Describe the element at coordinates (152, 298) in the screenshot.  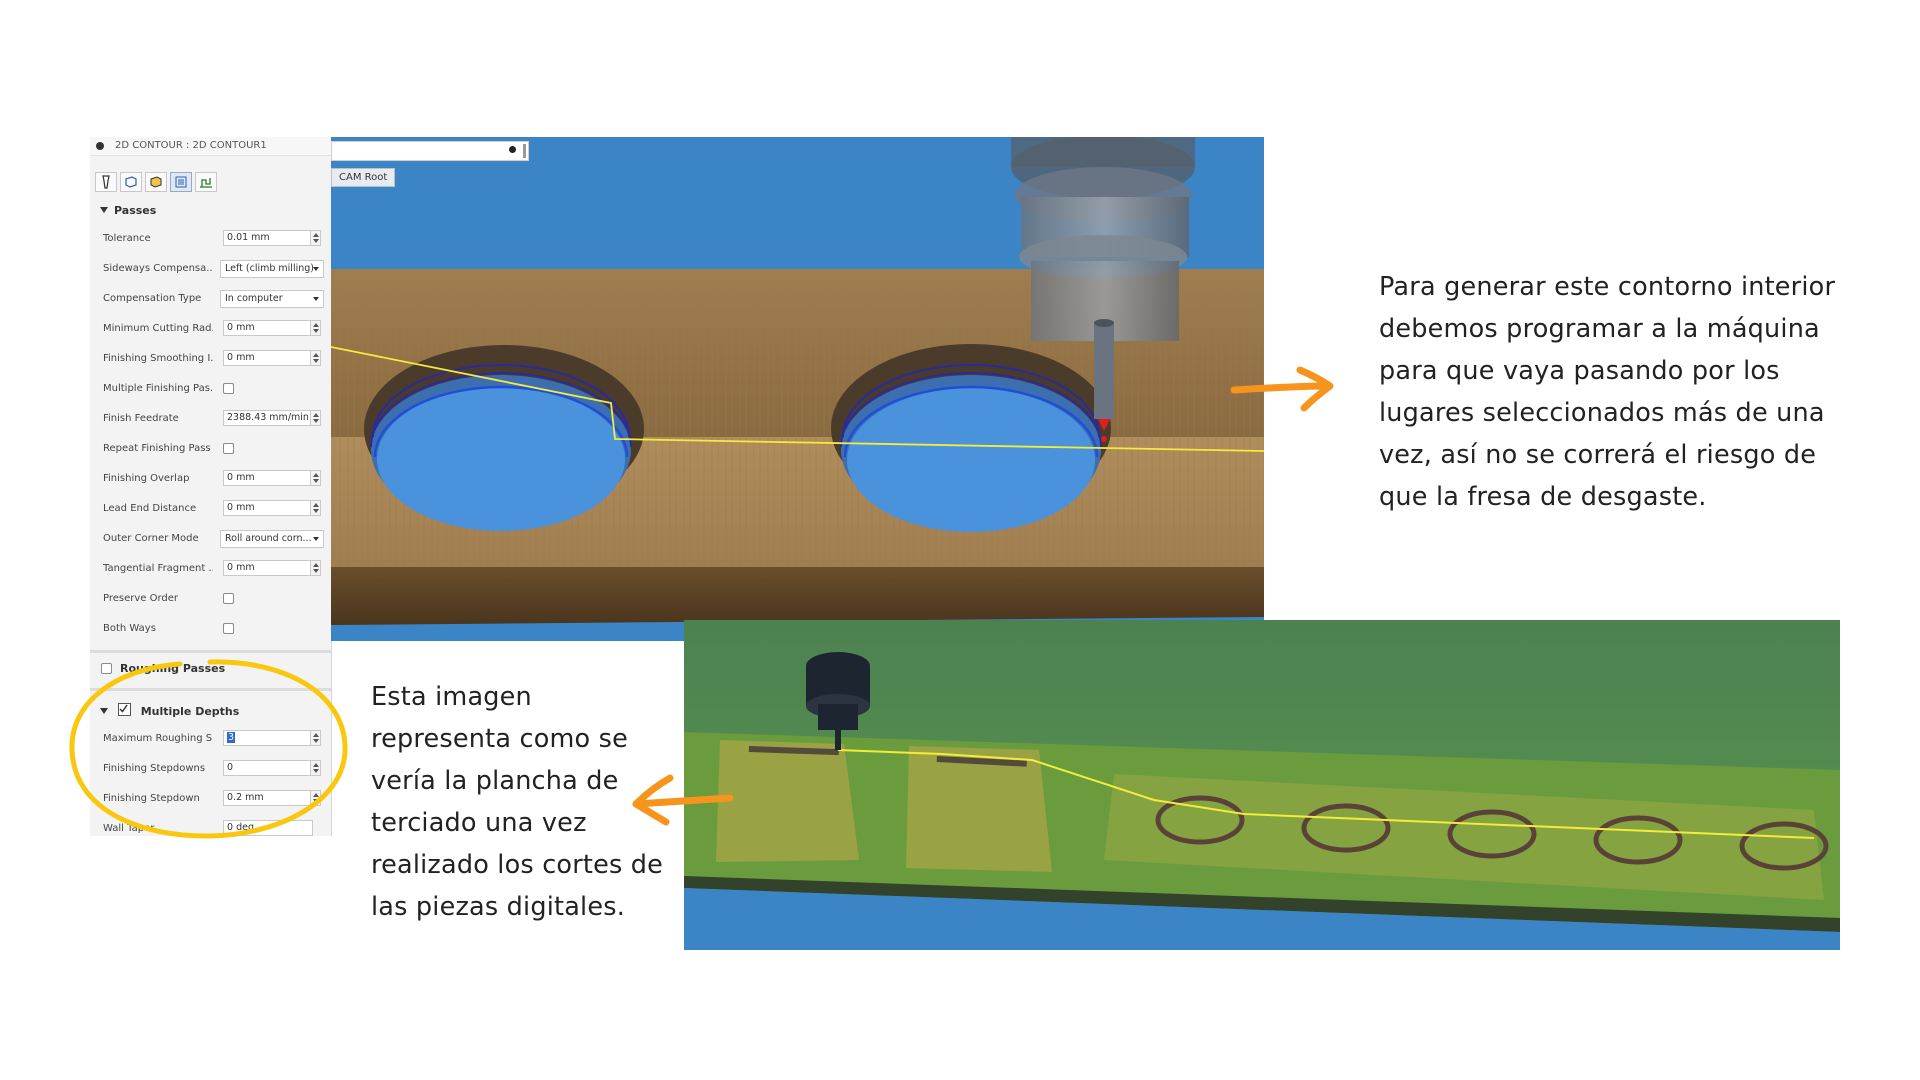
I see `compensation-type-label: Compensation Type` at that location.